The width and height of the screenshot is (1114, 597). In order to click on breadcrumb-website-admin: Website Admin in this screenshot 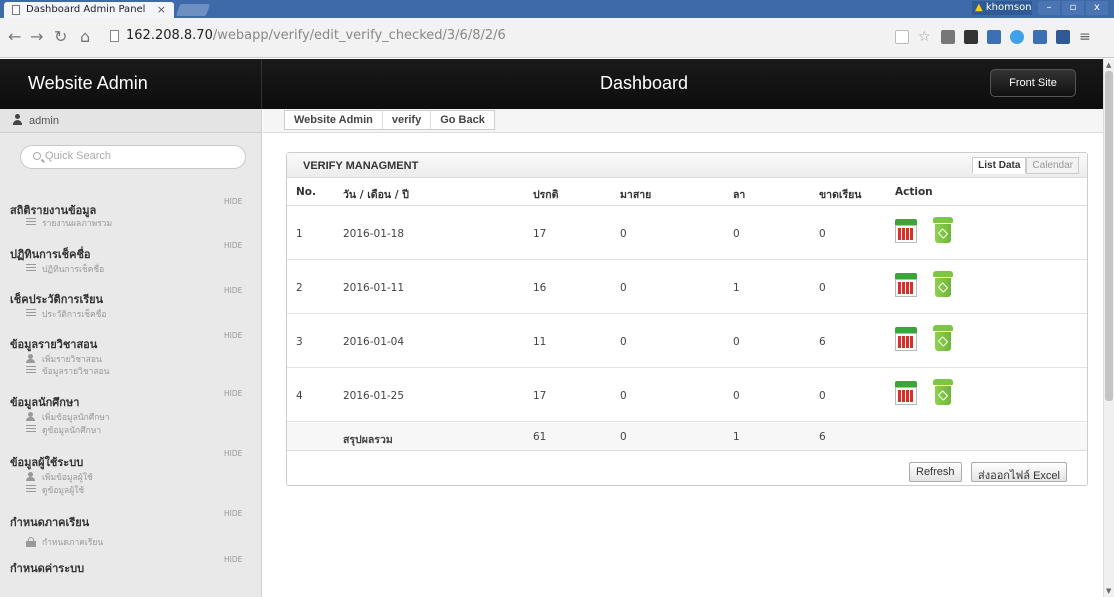, I will do `click(334, 120)`.